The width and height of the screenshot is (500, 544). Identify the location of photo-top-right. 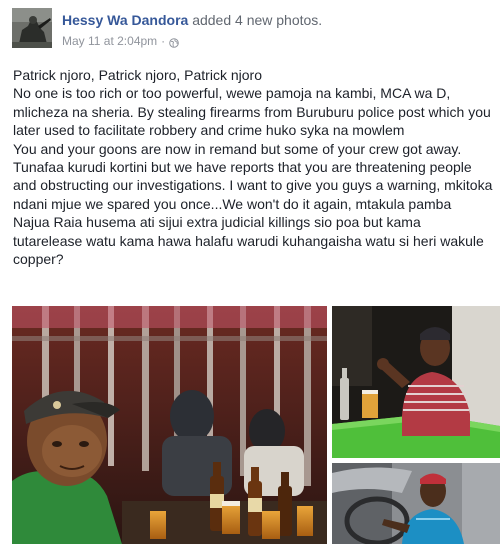
(416, 382).